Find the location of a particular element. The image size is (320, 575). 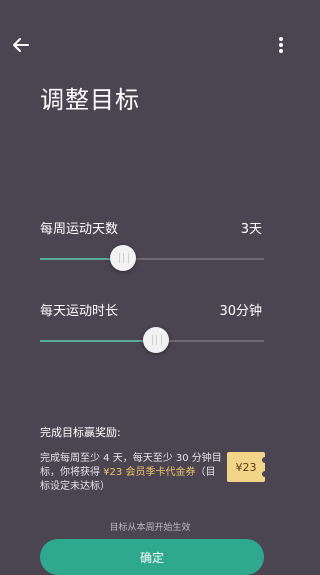

more-vertical-icon is located at coordinates (281, 45).